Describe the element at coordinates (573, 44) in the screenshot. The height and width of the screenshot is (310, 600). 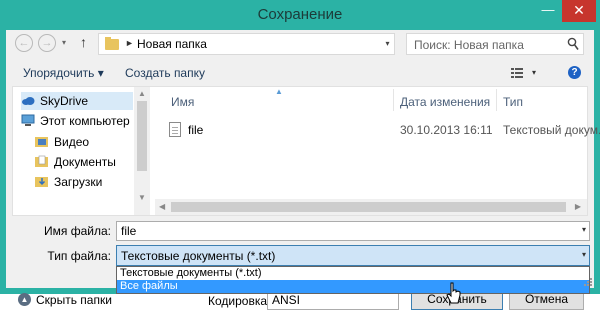
I see `search-icon` at that location.